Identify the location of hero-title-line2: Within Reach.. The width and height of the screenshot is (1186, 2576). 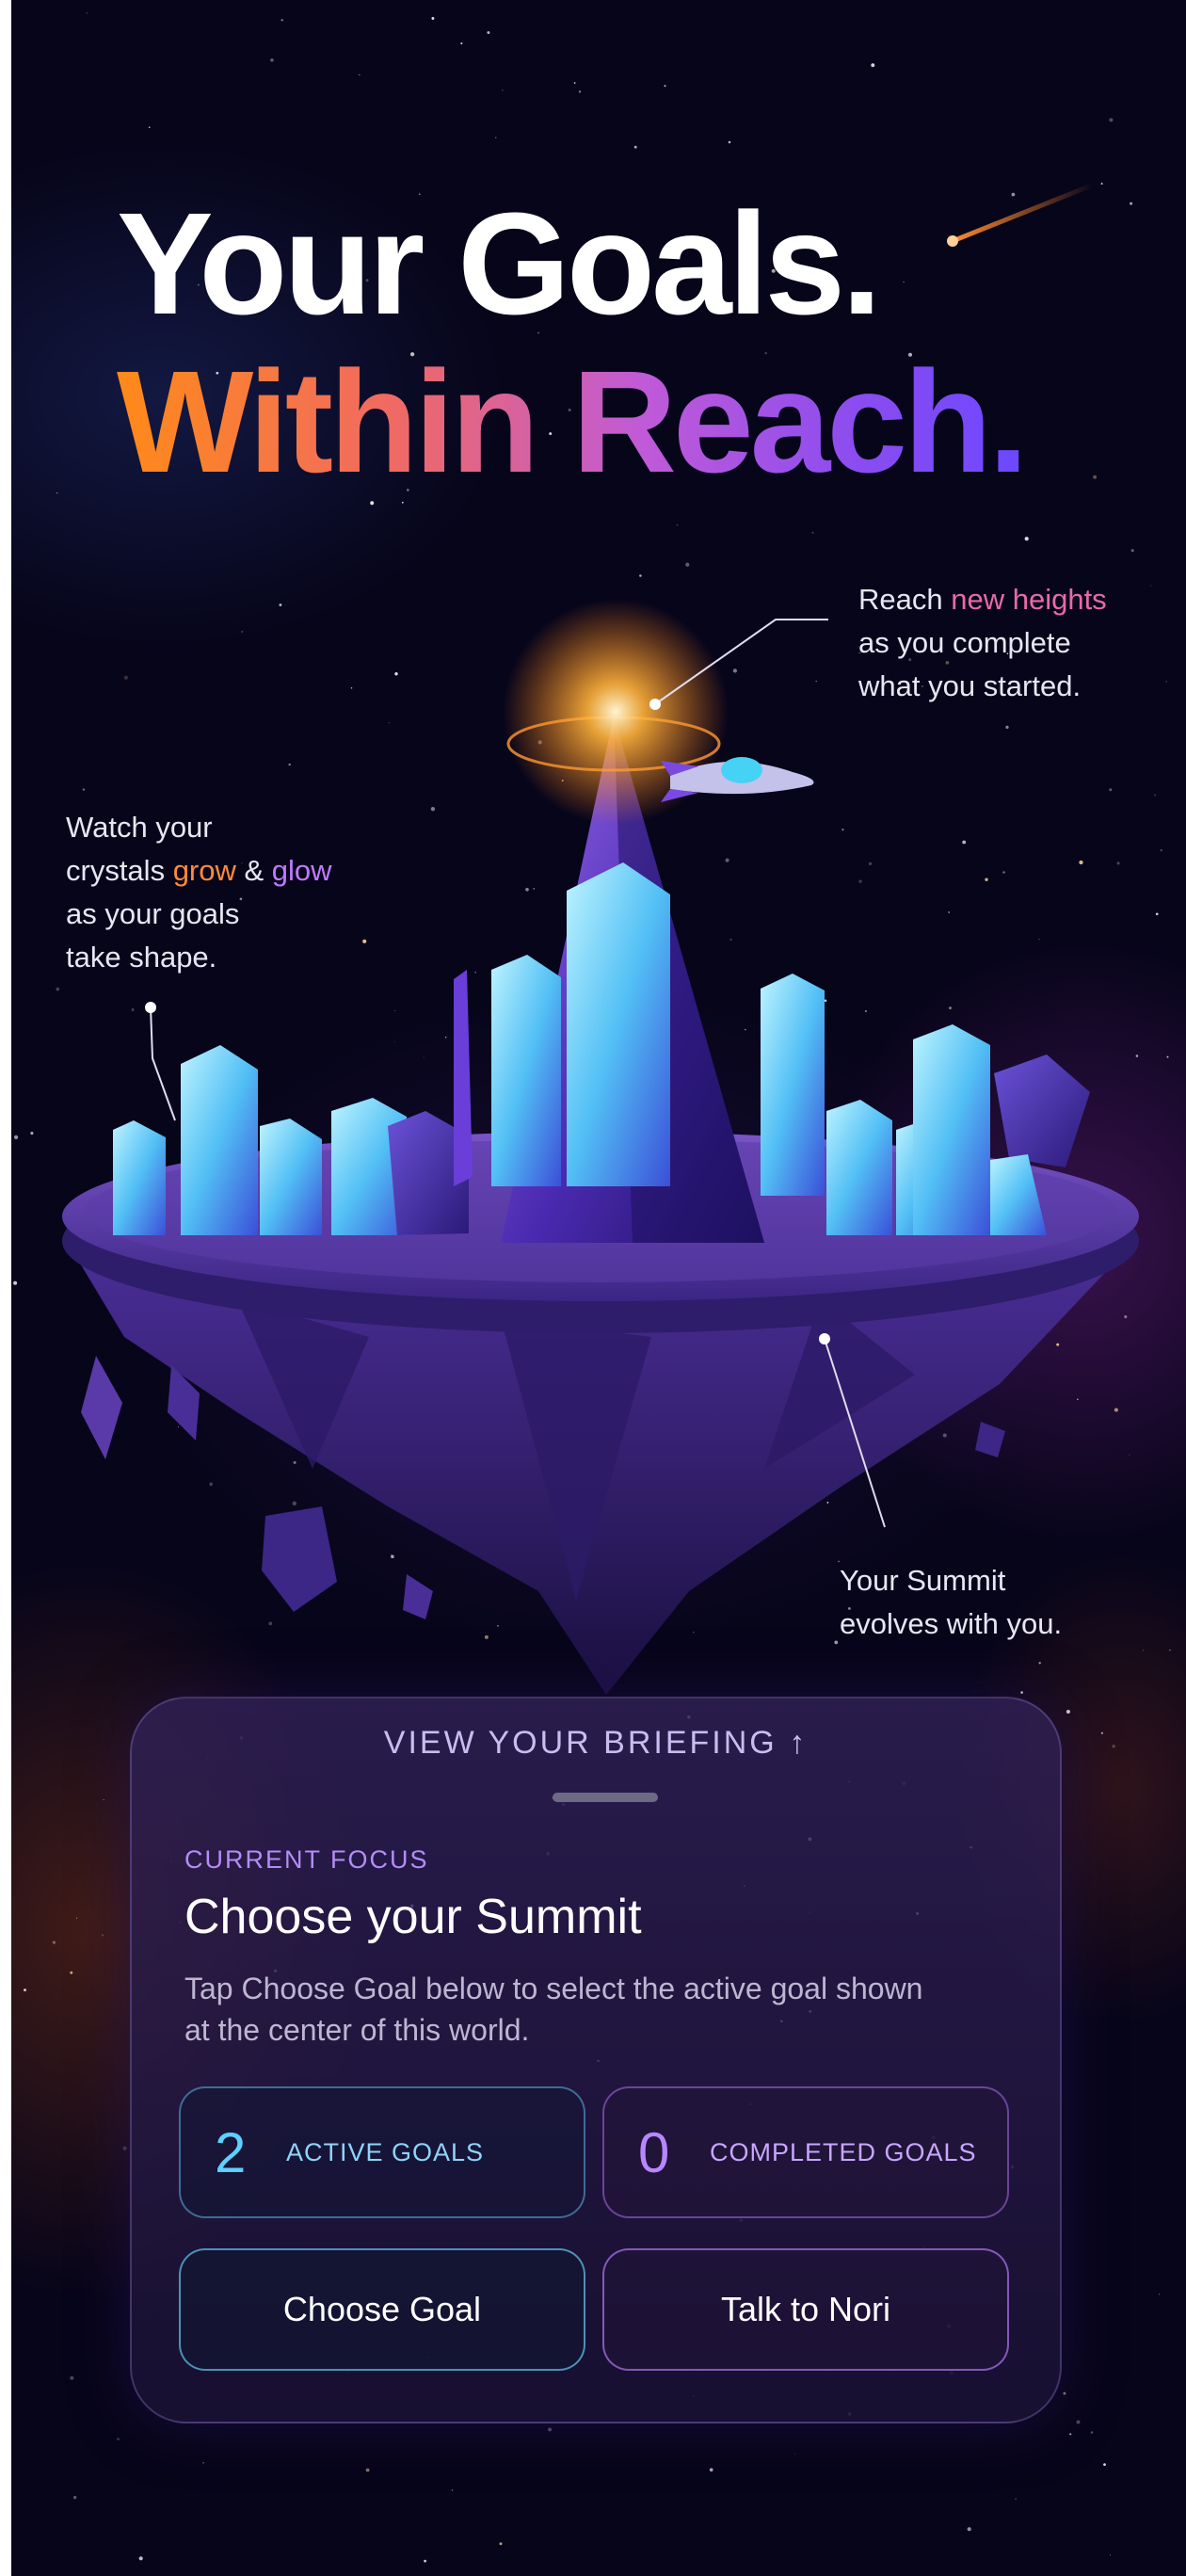
(573, 422).